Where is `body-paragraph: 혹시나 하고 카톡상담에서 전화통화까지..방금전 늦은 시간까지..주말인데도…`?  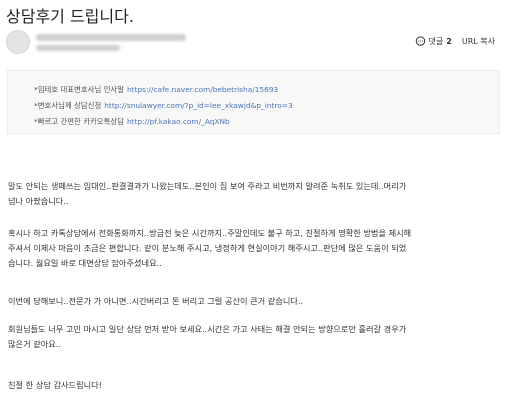
body-paragraph: 혹시나 하고 카톡상담에서 전화통화까지..방금전 늦은 시간까지..주말인데도… is located at coordinates (254, 248).